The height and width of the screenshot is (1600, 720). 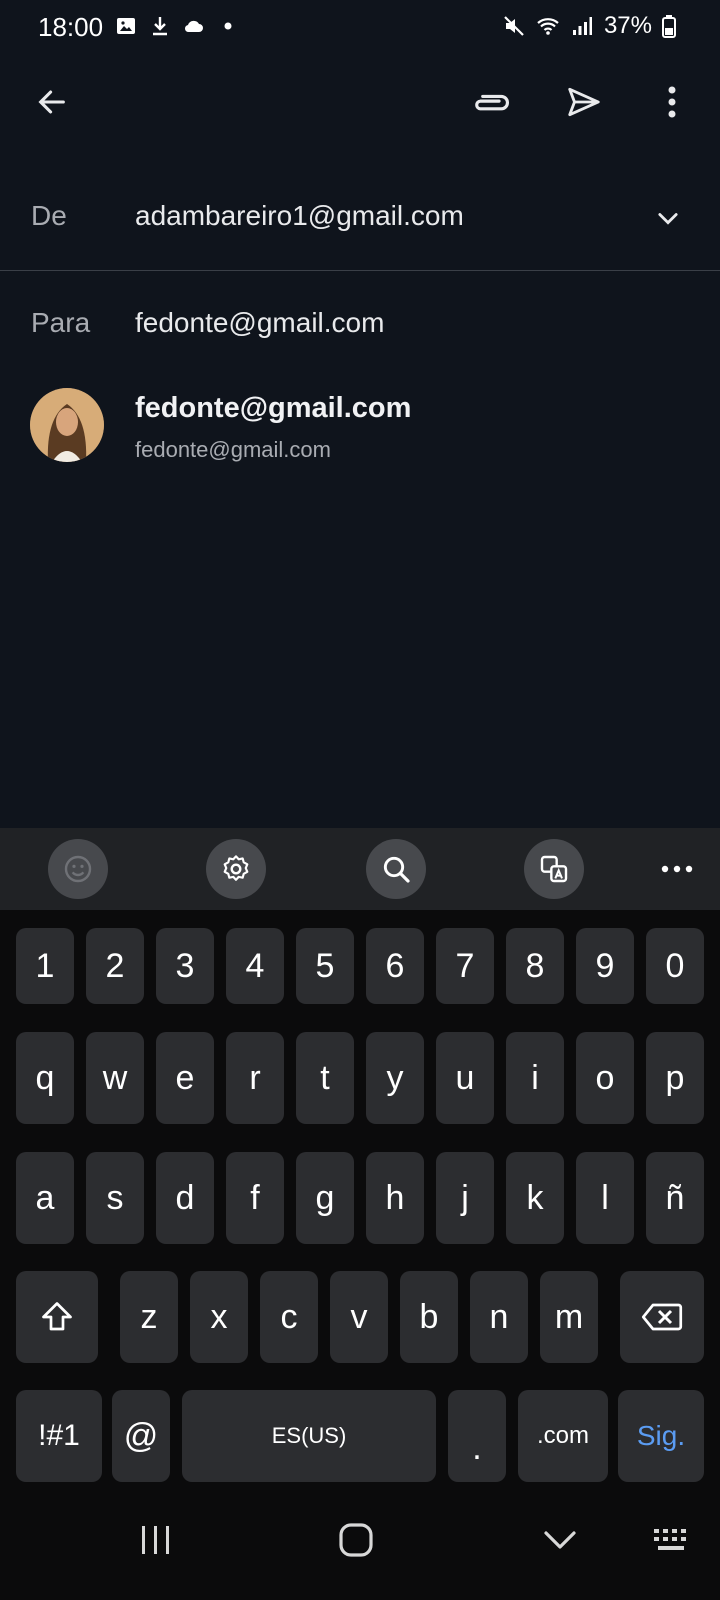 What do you see at coordinates (67, 425) in the screenshot?
I see `avatar` at bounding box center [67, 425].